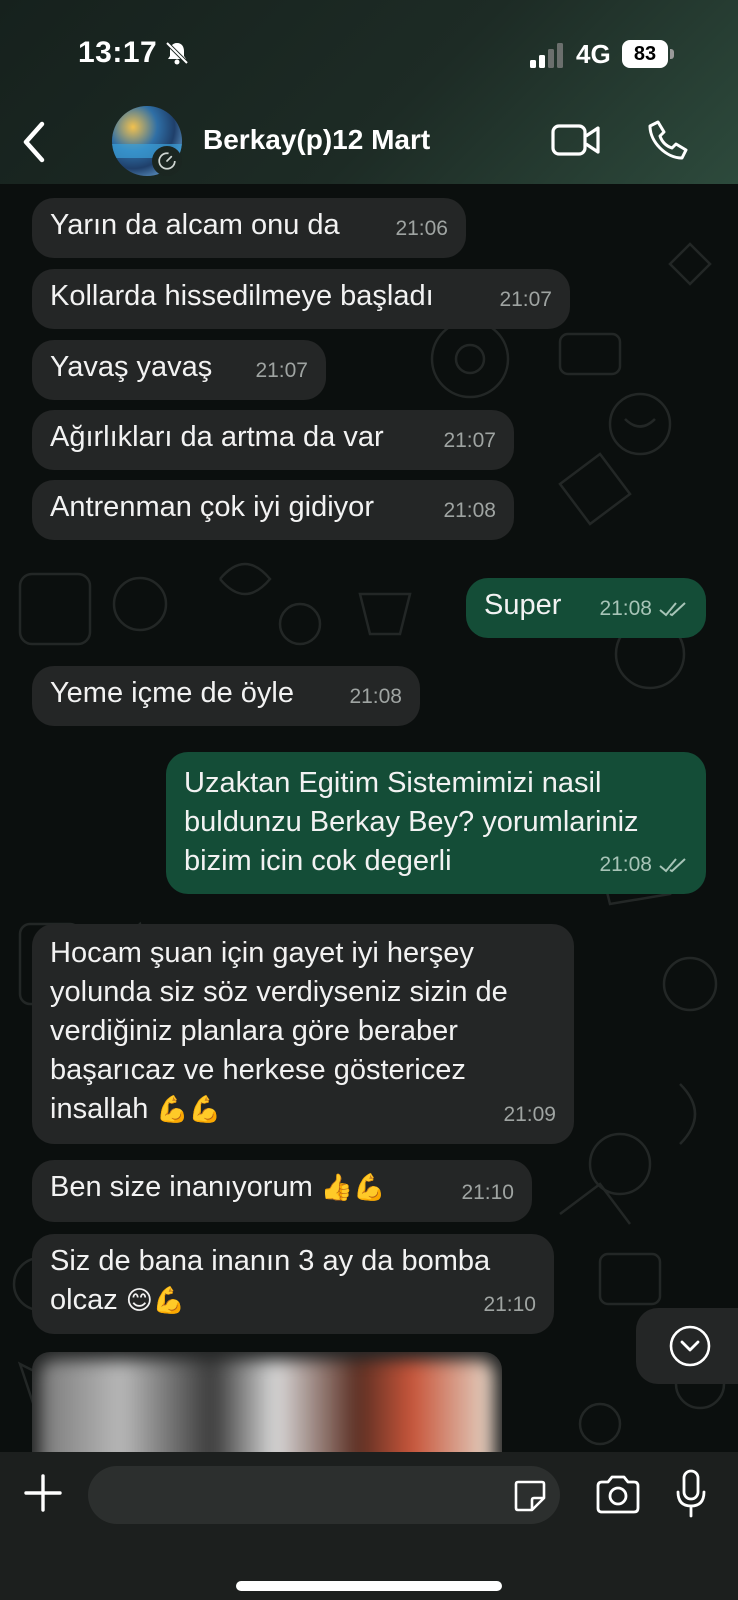 The width and height of the screenshot is (738, 1600). Describe the element at coordinates (369, 1586) in the screenshot. I see `home-indicator` at that location.